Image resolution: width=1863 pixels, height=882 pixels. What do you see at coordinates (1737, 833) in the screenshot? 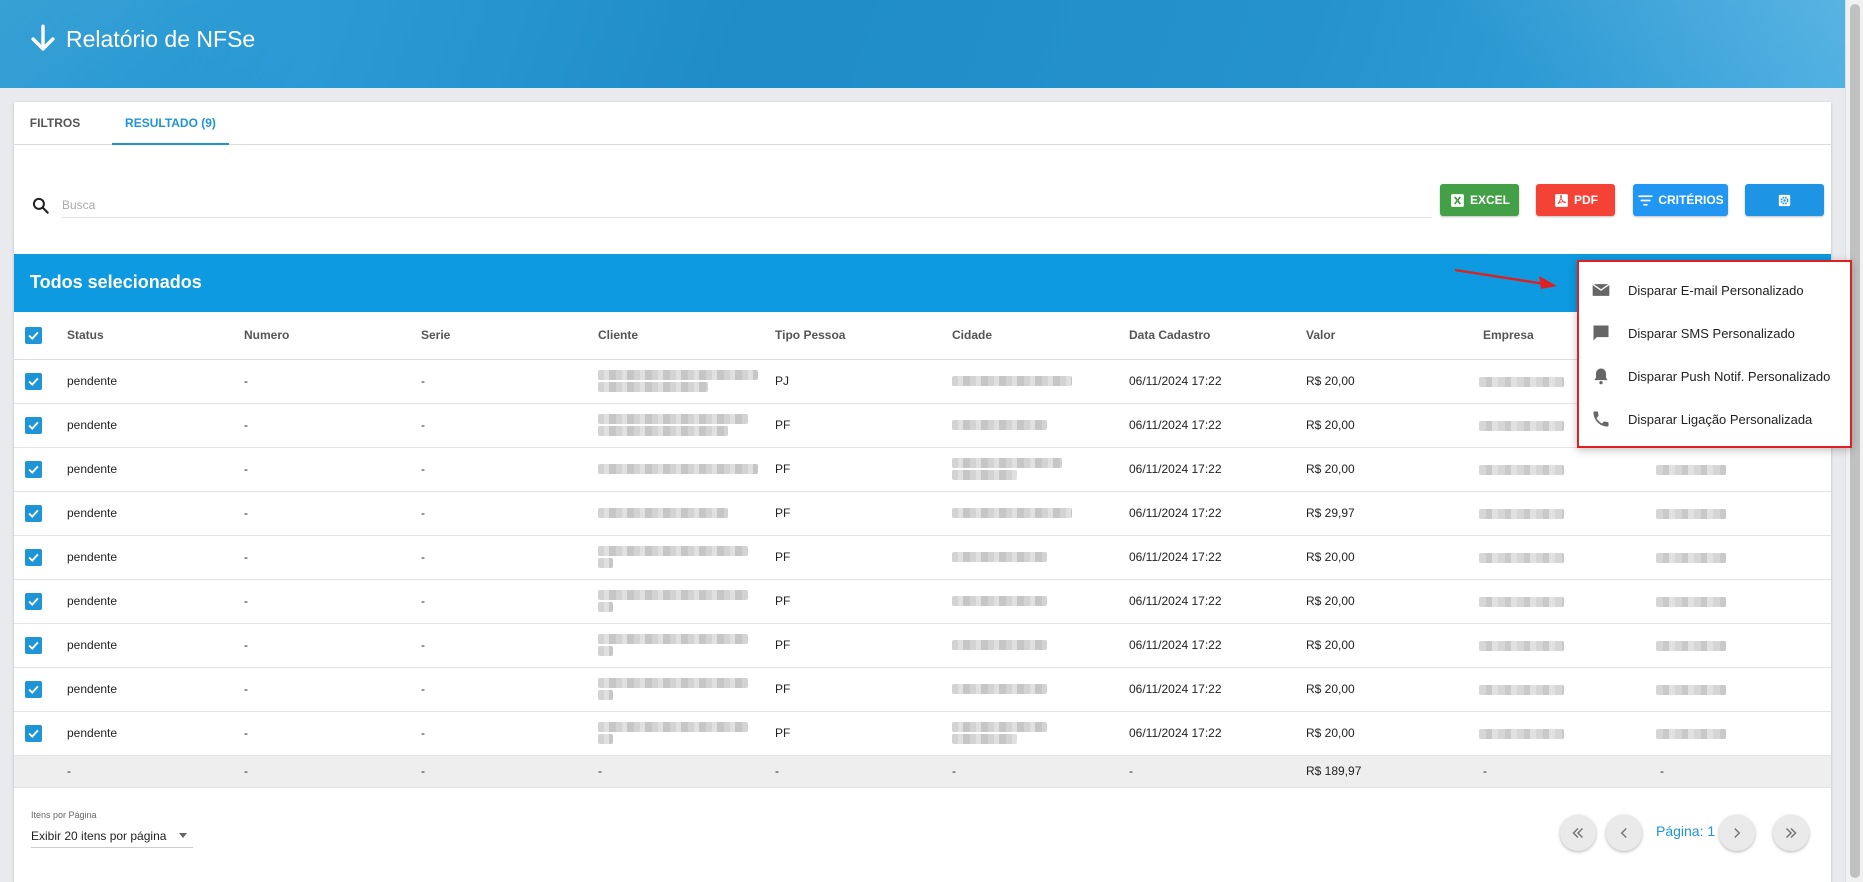
I see `next-page-button` at bounding box center [1737, 833].